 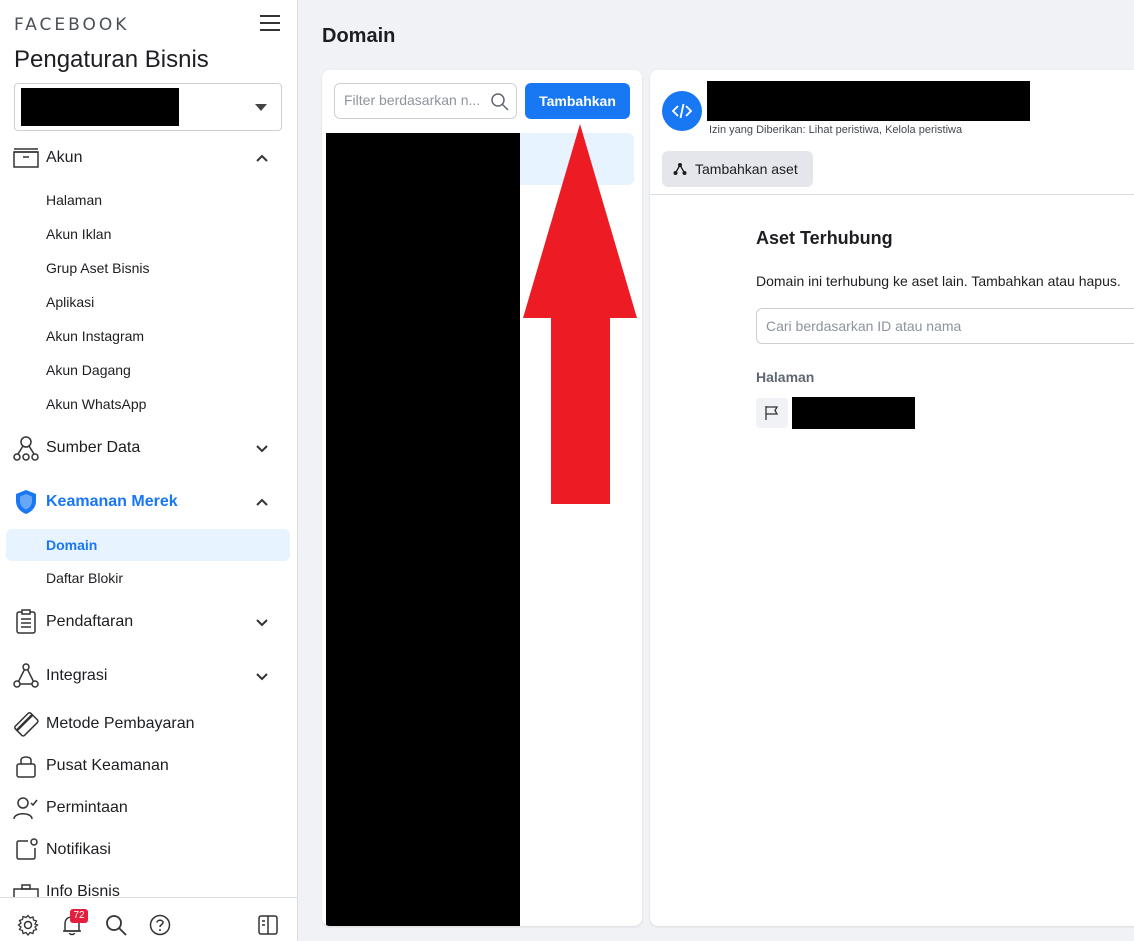 What do you see at coordinates (64, 157) in the screenshot?
I see `nav-label-akun: Akun` at bounding box center [64, 157].